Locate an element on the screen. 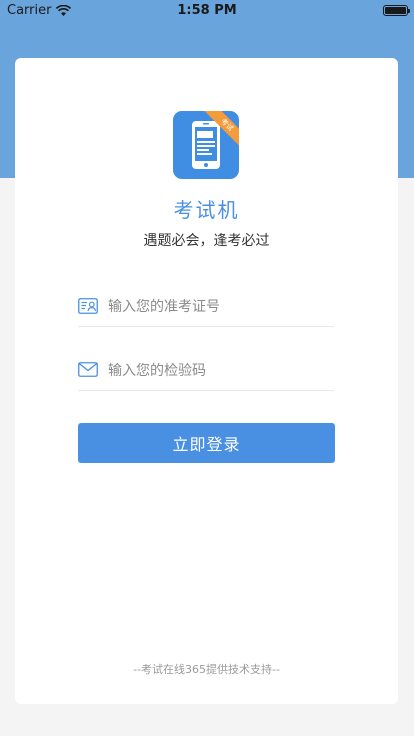 The width and height of the screenshot is (414, 736). envelope-icon is located at coordinates (88, 369).